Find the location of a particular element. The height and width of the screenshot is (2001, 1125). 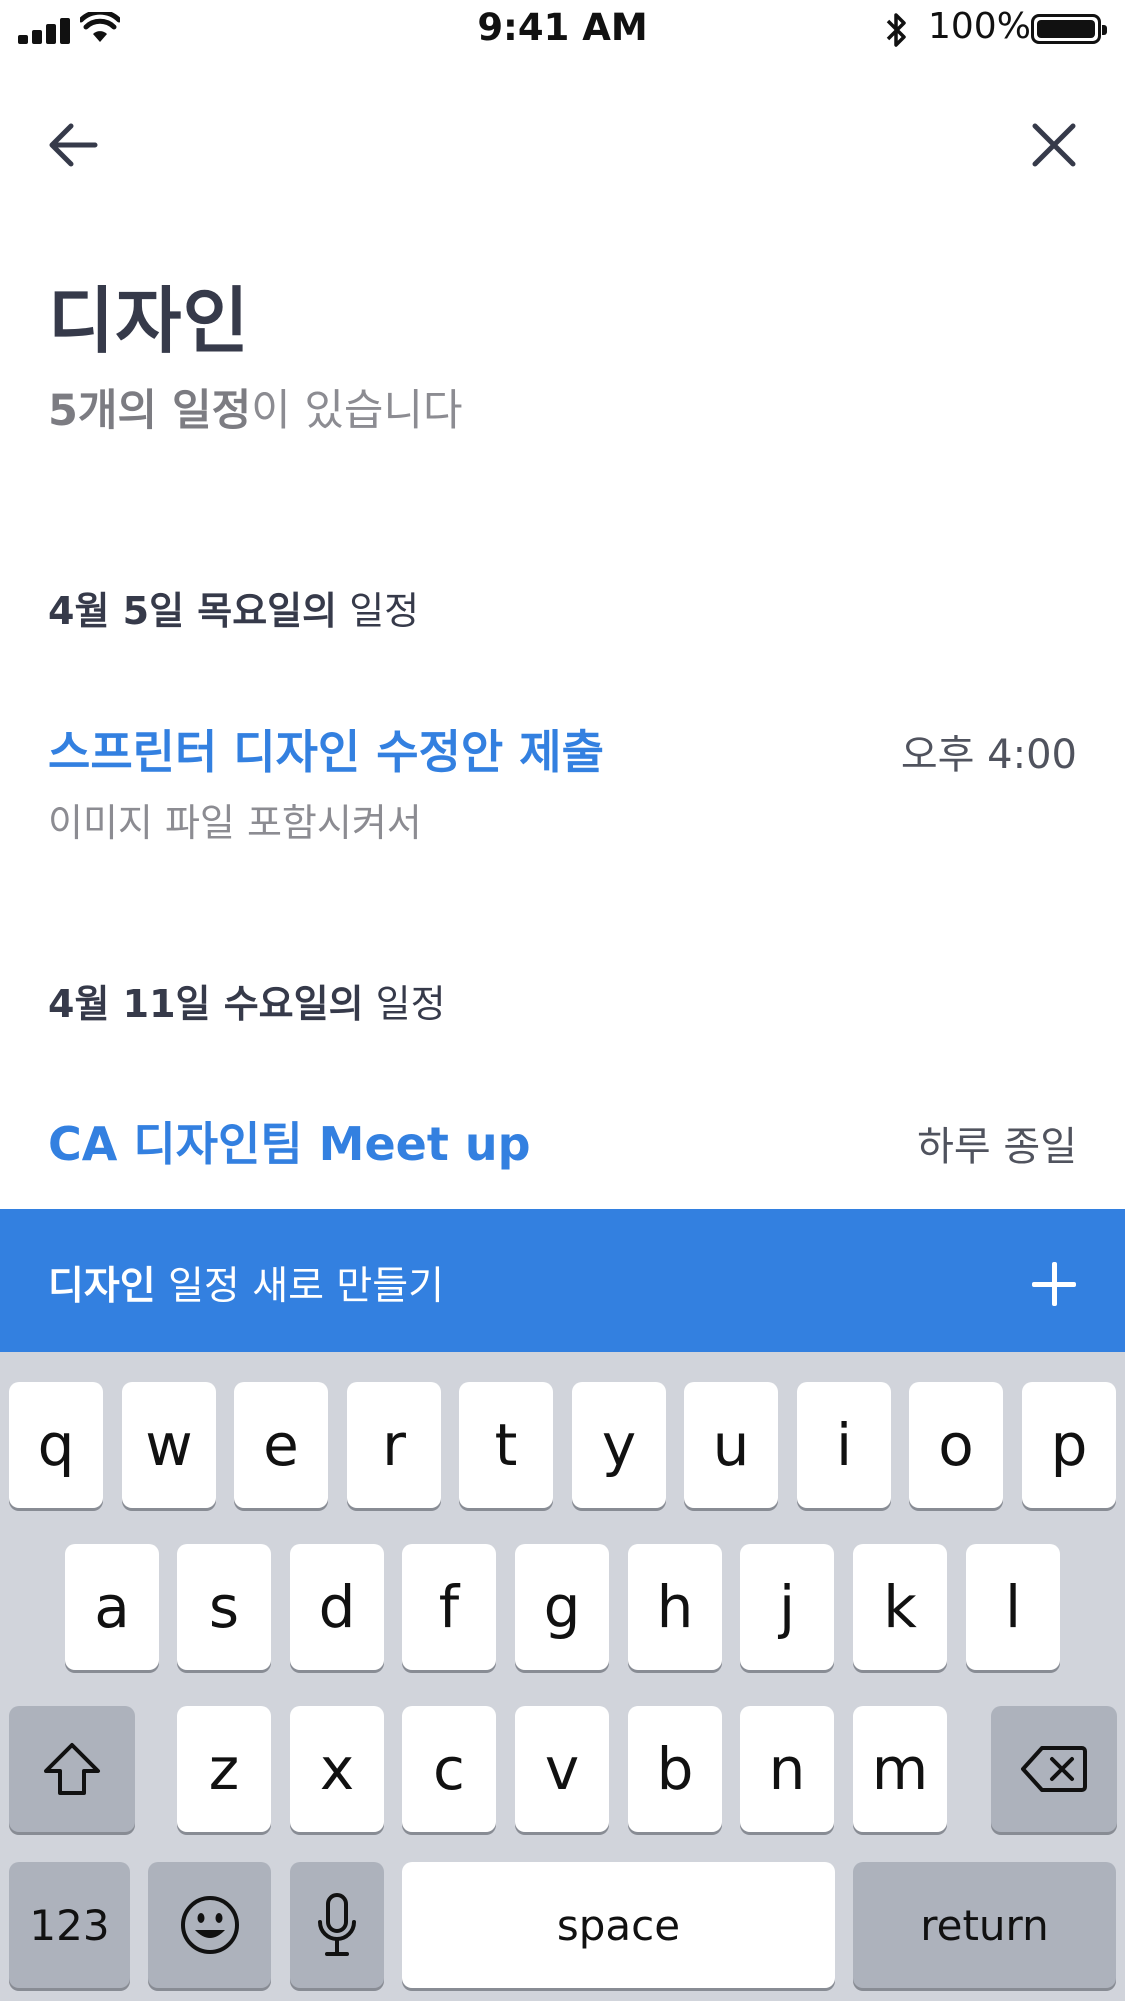

key-m: m is located at coordinates (900, 1769).